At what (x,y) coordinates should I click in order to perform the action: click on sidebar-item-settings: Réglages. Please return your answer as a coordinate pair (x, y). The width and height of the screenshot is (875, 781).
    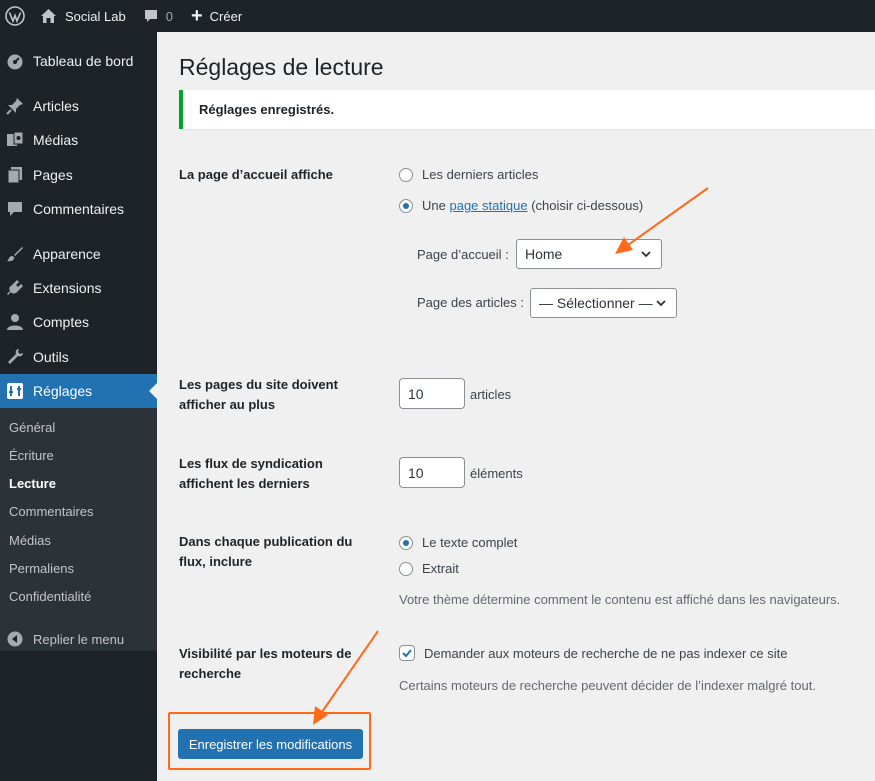
    Looking at the image, I should click on (78, 391).